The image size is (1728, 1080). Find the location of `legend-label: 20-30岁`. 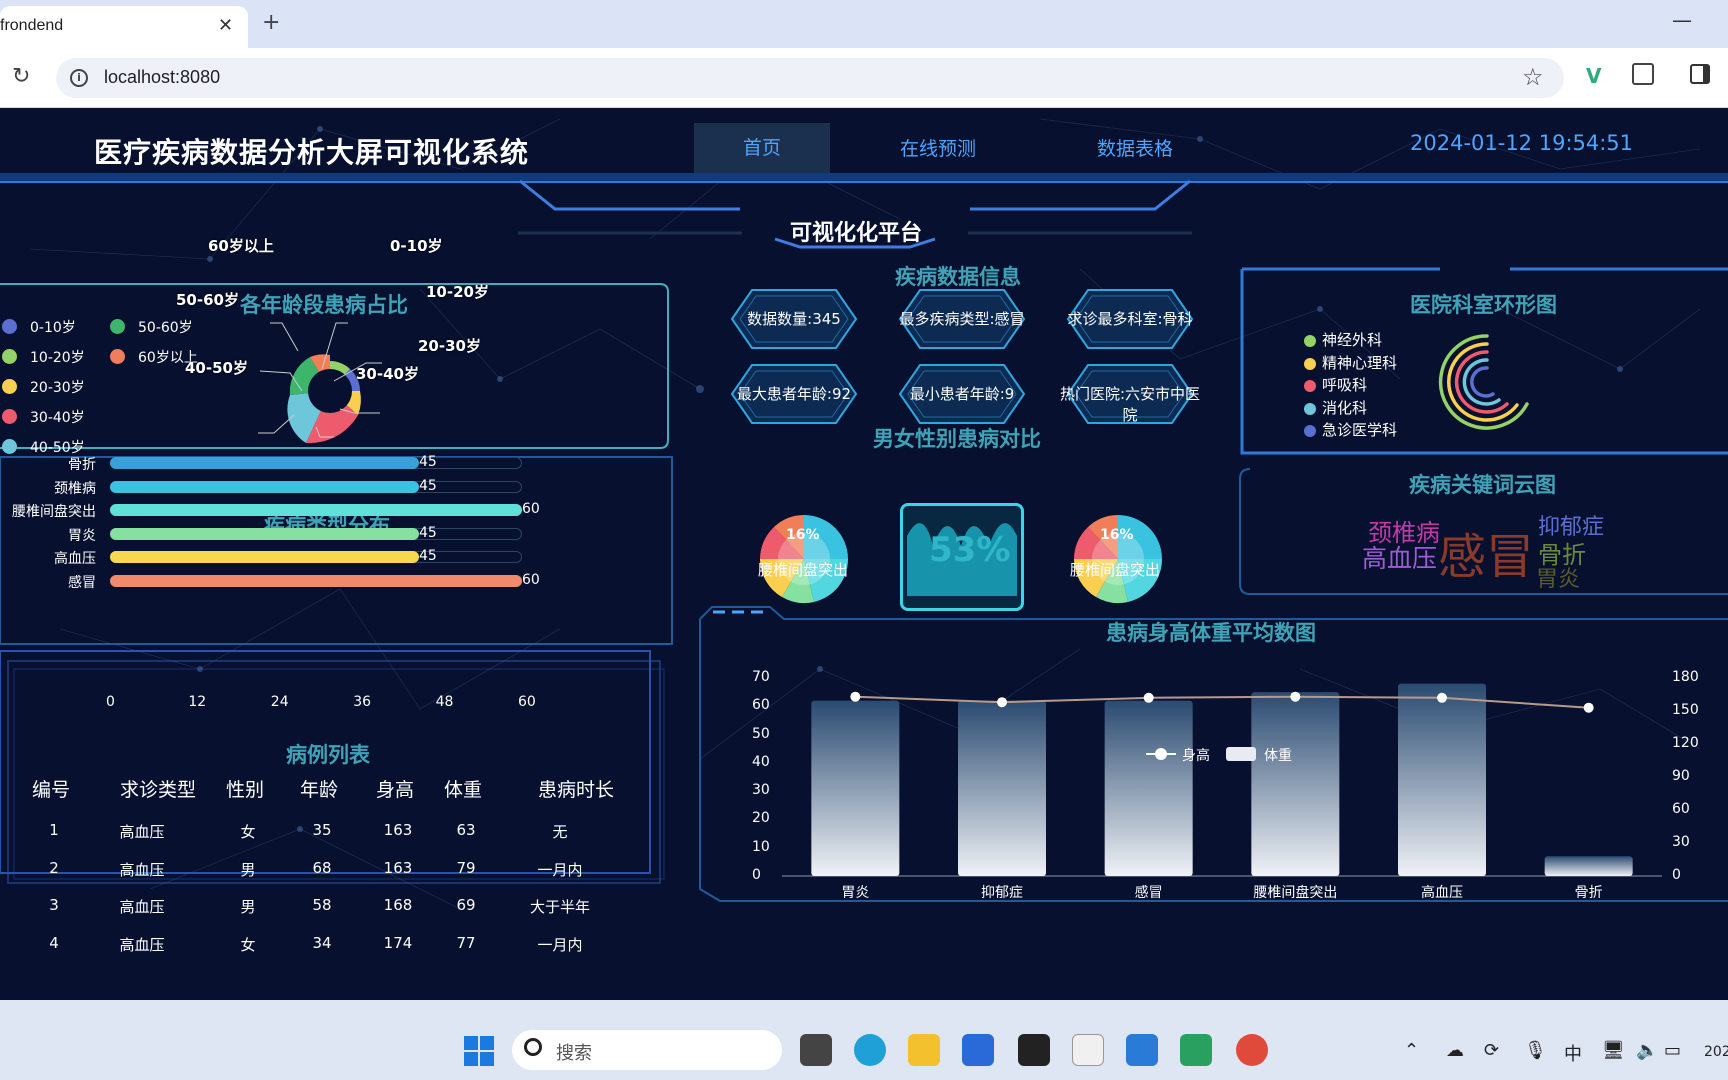

legend-label: 20-30岁 is located at coordinates (57, 388).